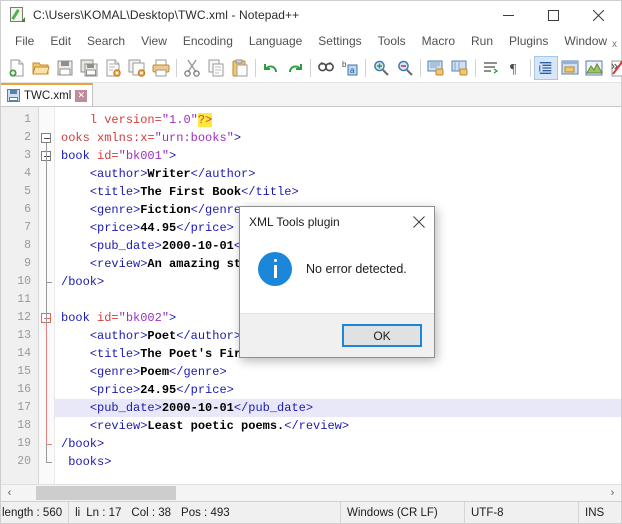 The width and height of the screenshot is (622, 524). What do you see at coordinates (104, 156) in the screenshot?
I see `code-token: id` at bounding box center [104, 156].